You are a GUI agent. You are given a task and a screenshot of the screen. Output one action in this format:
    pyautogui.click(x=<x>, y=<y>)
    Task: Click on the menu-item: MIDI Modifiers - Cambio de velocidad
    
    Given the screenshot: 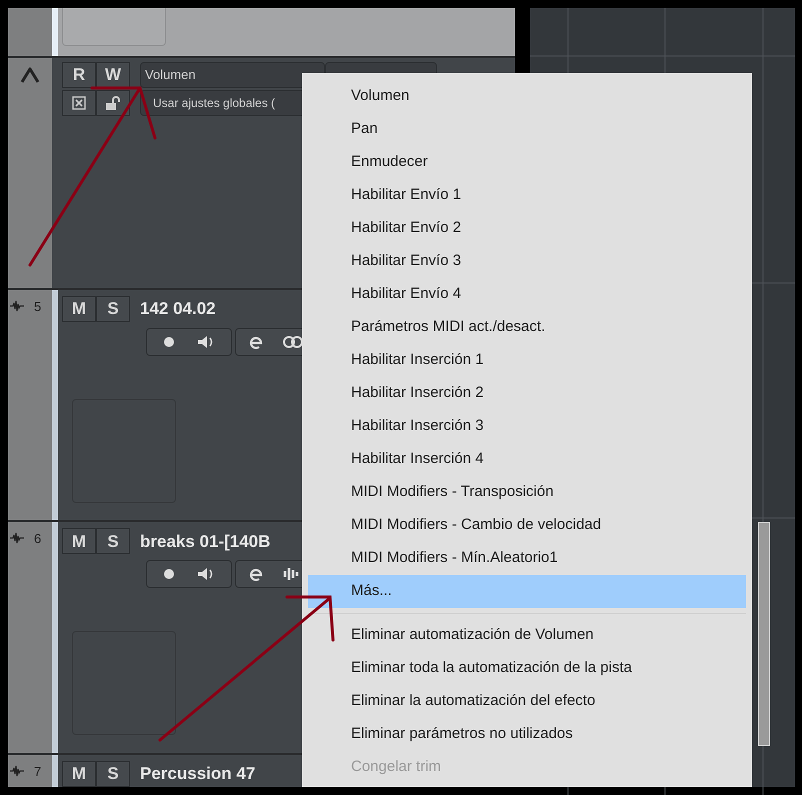 What is the action you would take?
    pyautogui.click(x=527, y=525)
    